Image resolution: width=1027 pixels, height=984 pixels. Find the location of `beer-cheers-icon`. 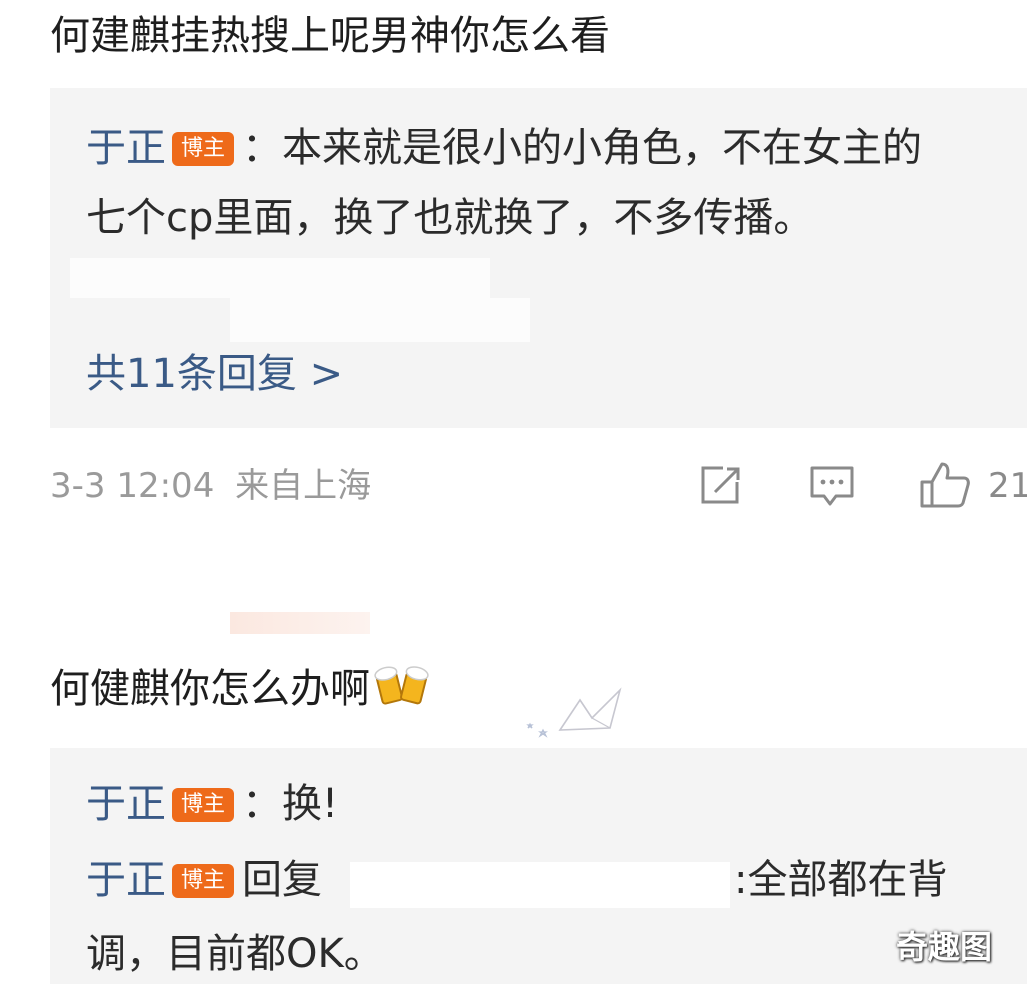

beer-cheers-icon is located at coordinates (402, 684).